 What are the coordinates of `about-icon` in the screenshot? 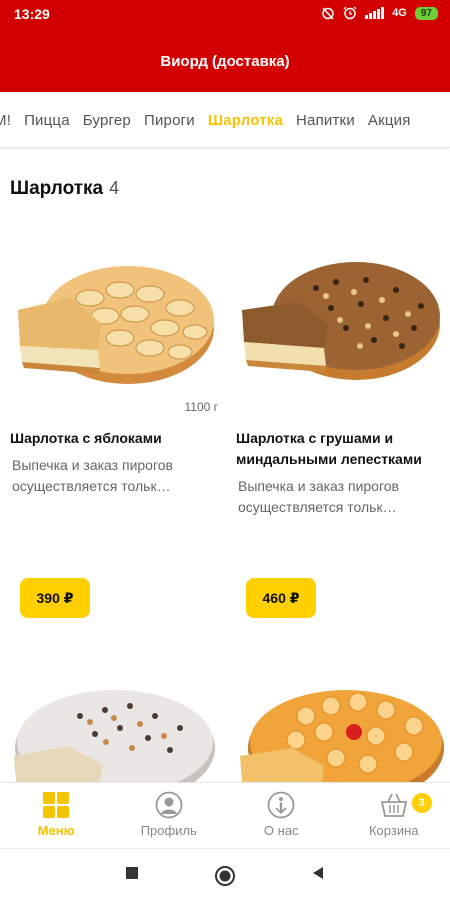 It's located at (281, 805).